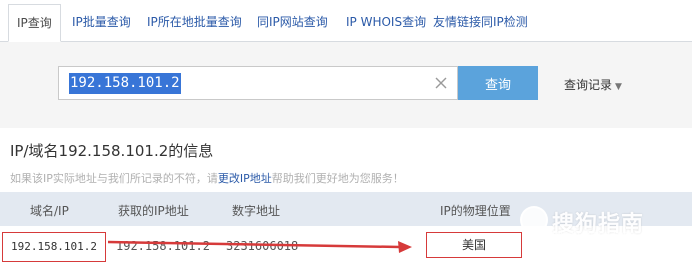  I want to click on correction-note-text-end: 帮助我们更好地为您服务！, so click(337, 178).